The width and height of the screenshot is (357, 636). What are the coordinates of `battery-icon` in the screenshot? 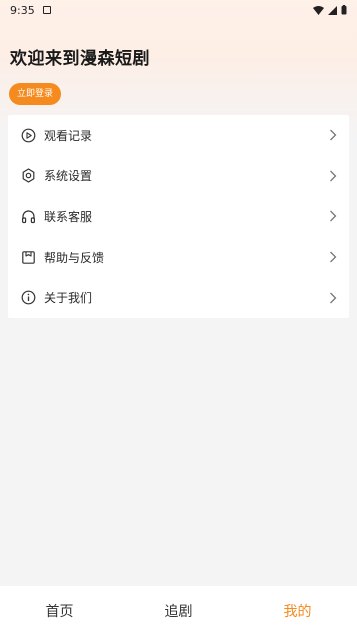 It's located at (344, 10).